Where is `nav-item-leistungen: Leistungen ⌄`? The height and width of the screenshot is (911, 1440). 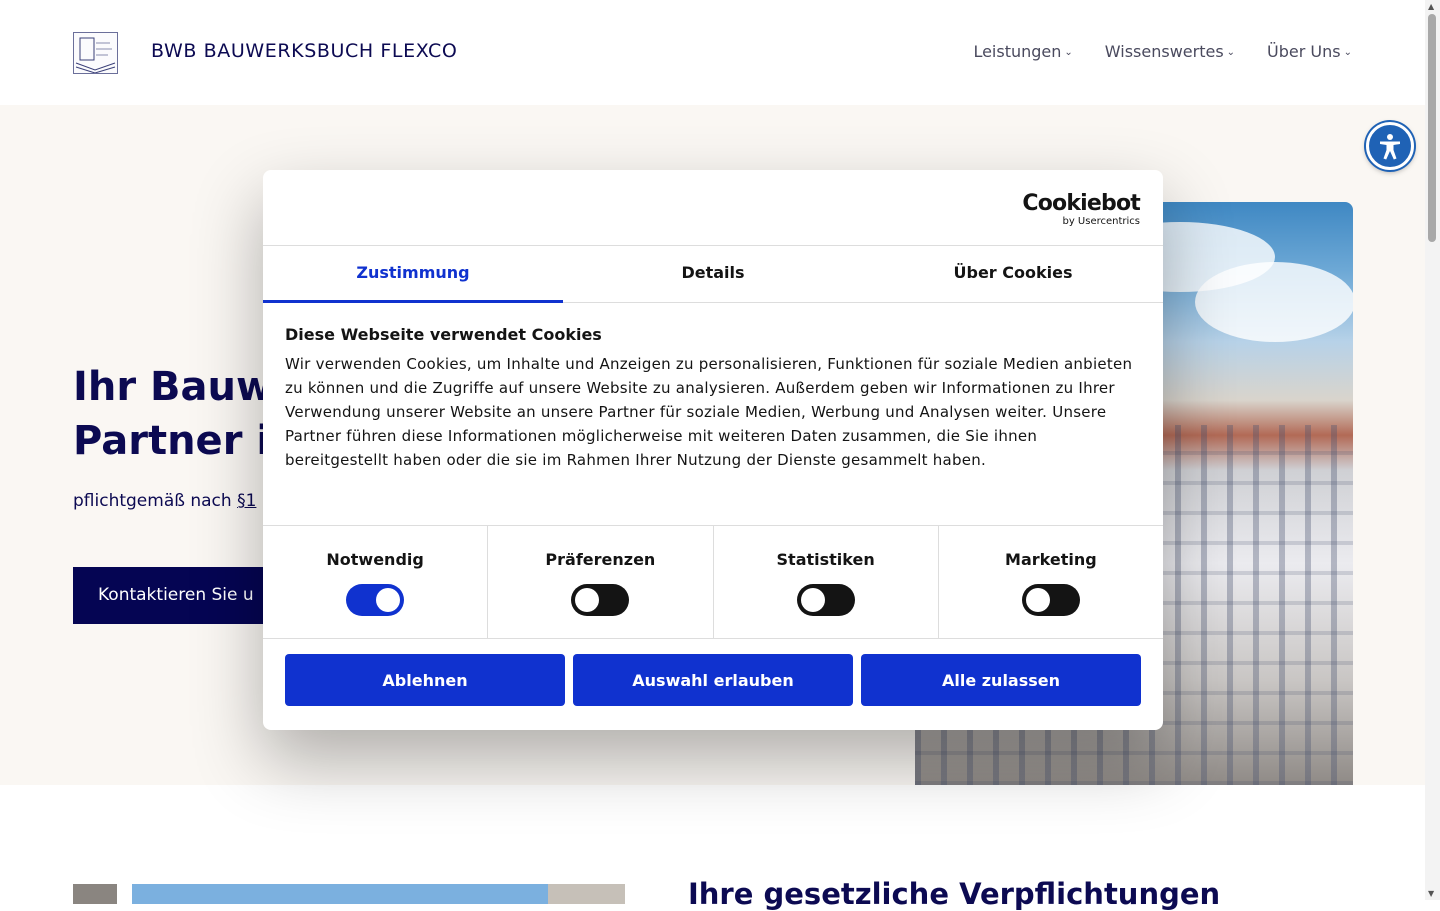
nav-item-leistungen: Leistungen ⌄ is located at coordinates (1022, 51).